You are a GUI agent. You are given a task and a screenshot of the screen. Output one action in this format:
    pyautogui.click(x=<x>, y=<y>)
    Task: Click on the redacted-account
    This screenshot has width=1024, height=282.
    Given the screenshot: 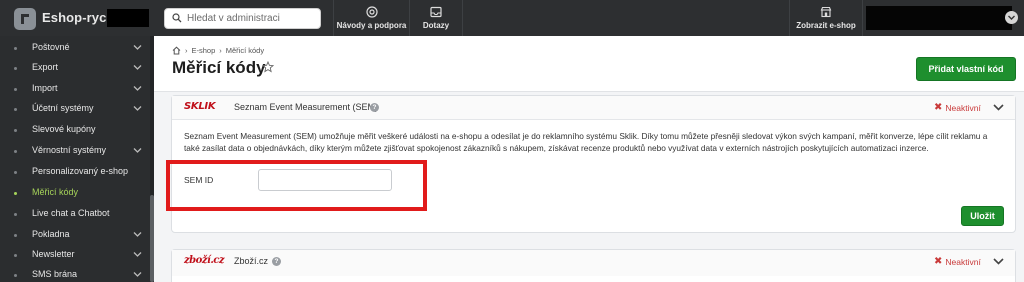 What is the action you would take?
    pyautogui.click(x=939, y=18)
    